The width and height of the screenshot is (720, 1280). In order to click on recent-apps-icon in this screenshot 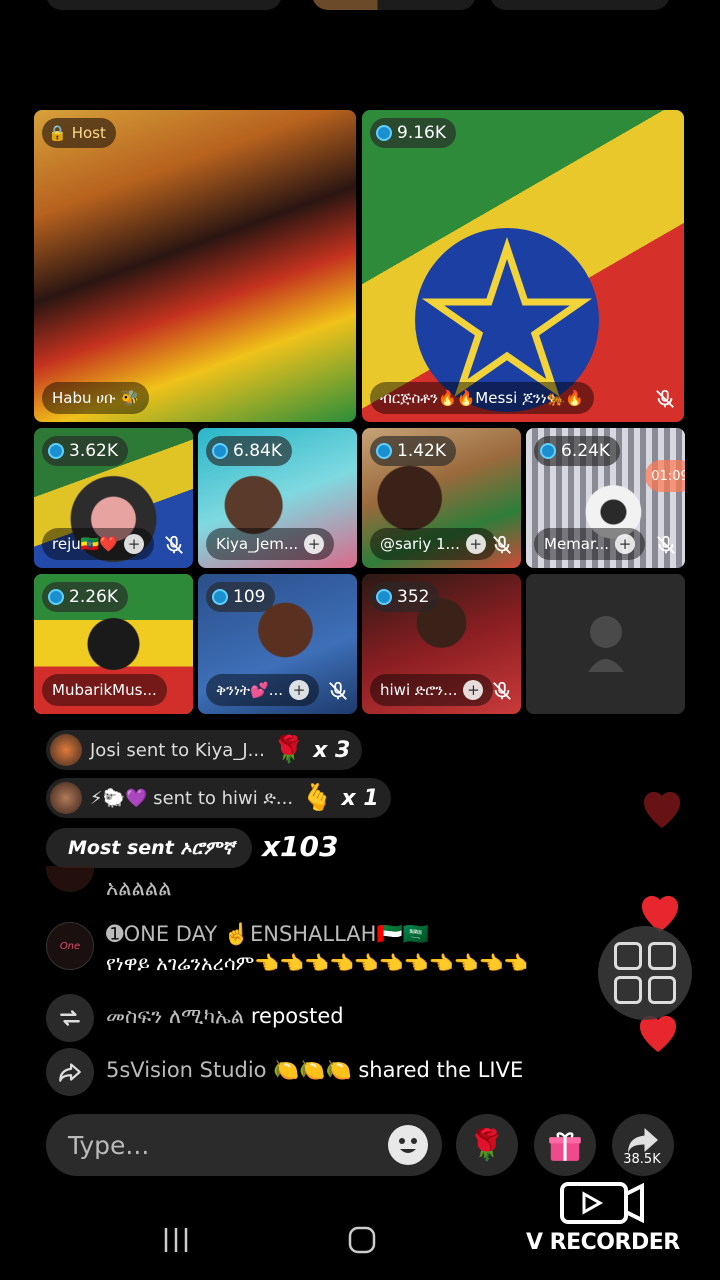, I will do `click(176, 1240)`.